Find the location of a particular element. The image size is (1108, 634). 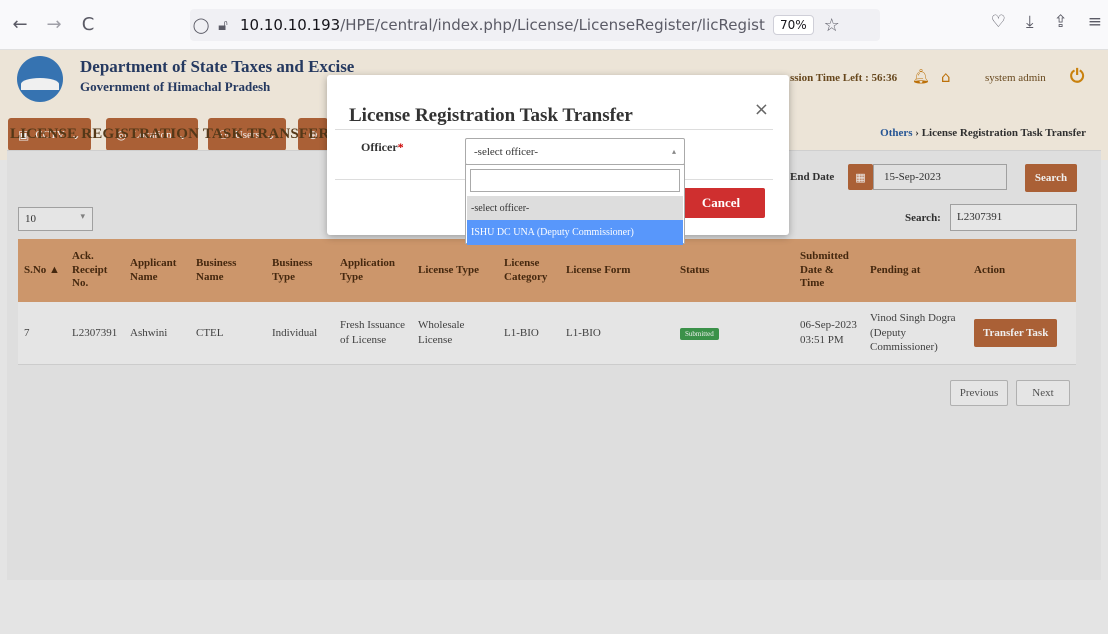

share-icon: ⇪ is located at coordinates (1061, 22).